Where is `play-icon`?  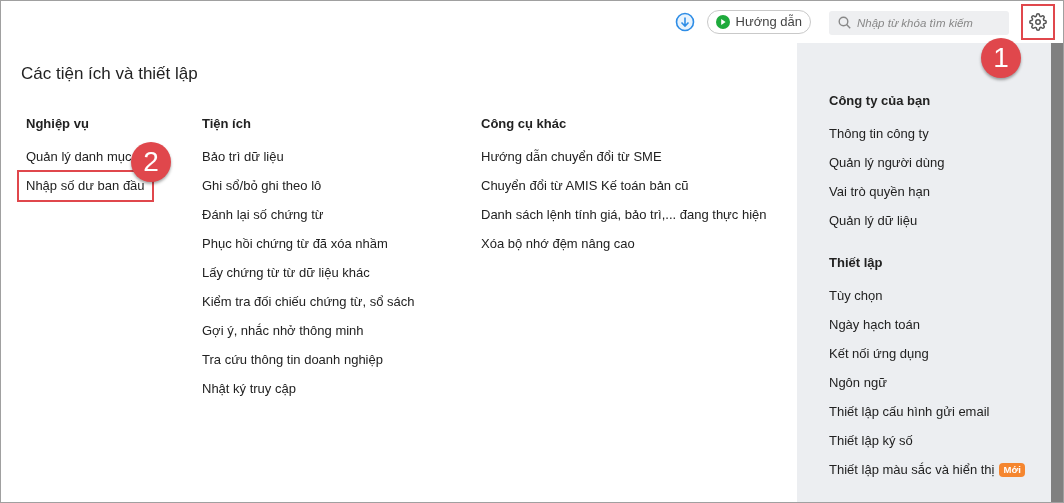 play-icon is located at coordinates (722, 22).